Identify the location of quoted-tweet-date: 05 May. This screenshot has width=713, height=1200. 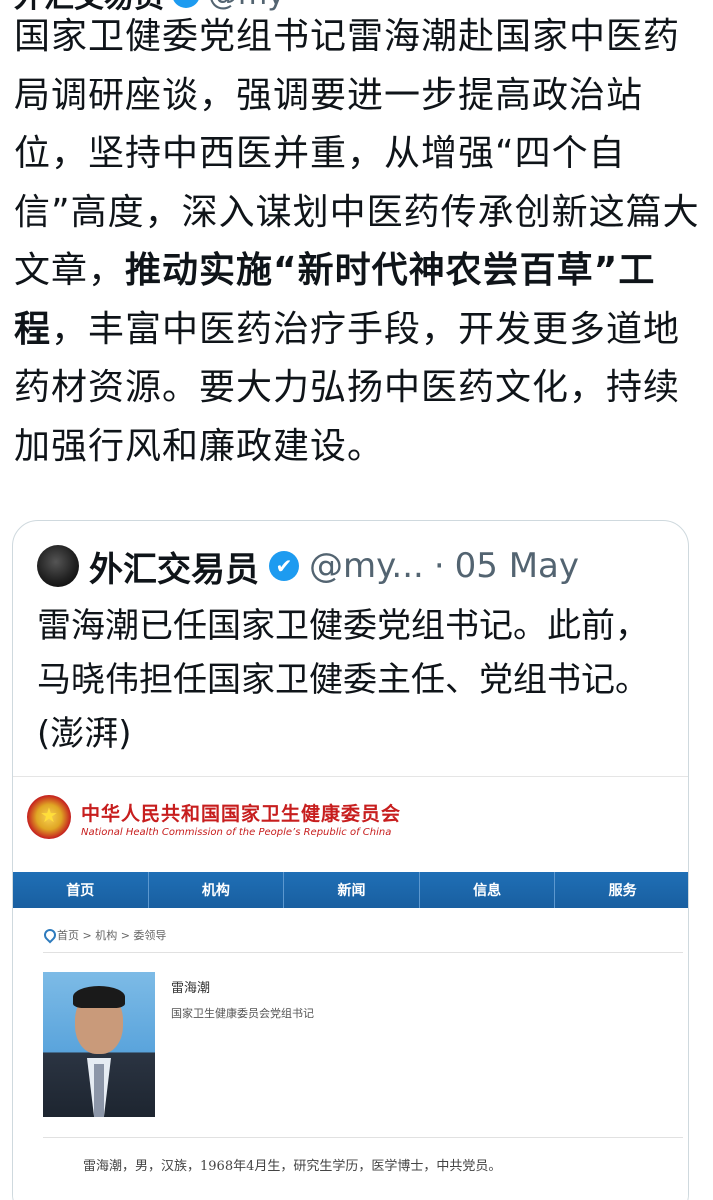
(517, 566).